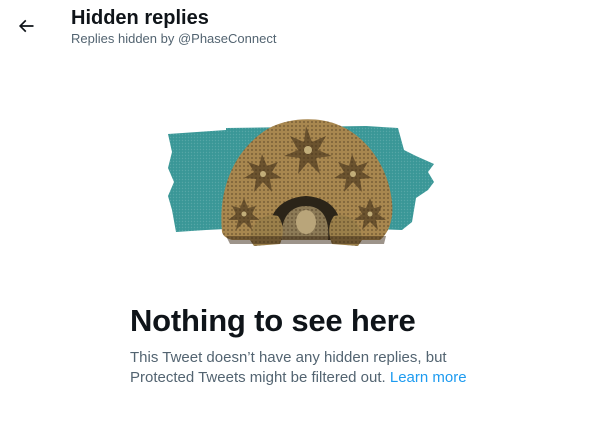 This screenshot has width=592, height=447. Describe the element at coordinates (174, 38) in the screenshot. I see `page-subtitle: Replies hidden by @PhaseConnect` at that location.